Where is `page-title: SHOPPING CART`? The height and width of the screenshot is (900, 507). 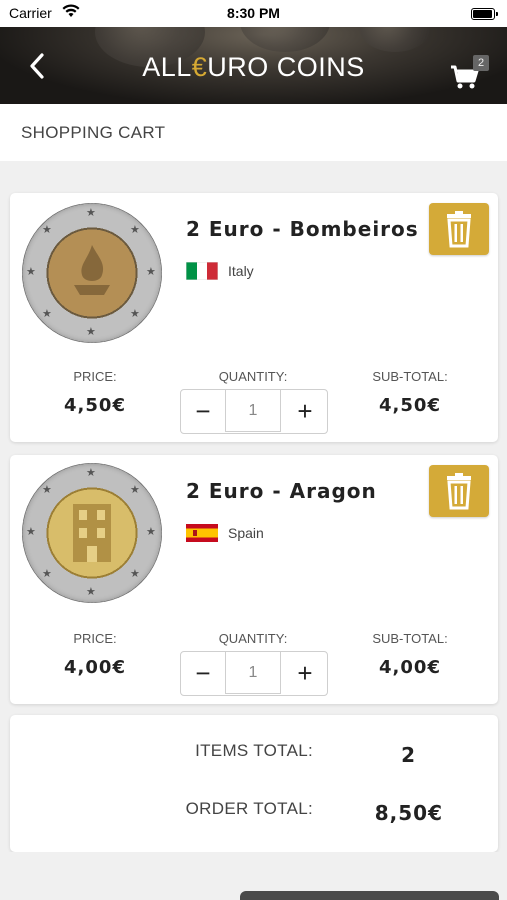
page-title: SHOPPING CART is located at coordinates (93, 132).